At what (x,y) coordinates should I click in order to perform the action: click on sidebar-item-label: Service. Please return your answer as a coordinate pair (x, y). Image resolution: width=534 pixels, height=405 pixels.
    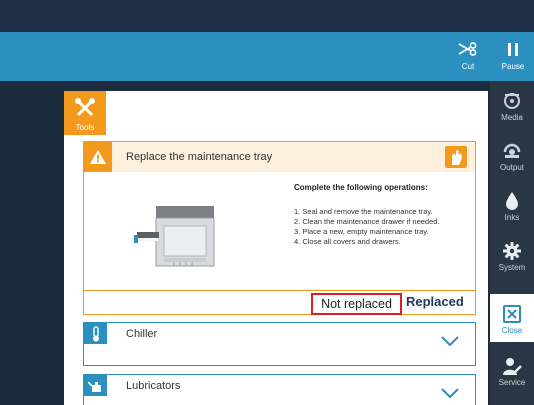
    Looking at the image, I should click on (512, 382).